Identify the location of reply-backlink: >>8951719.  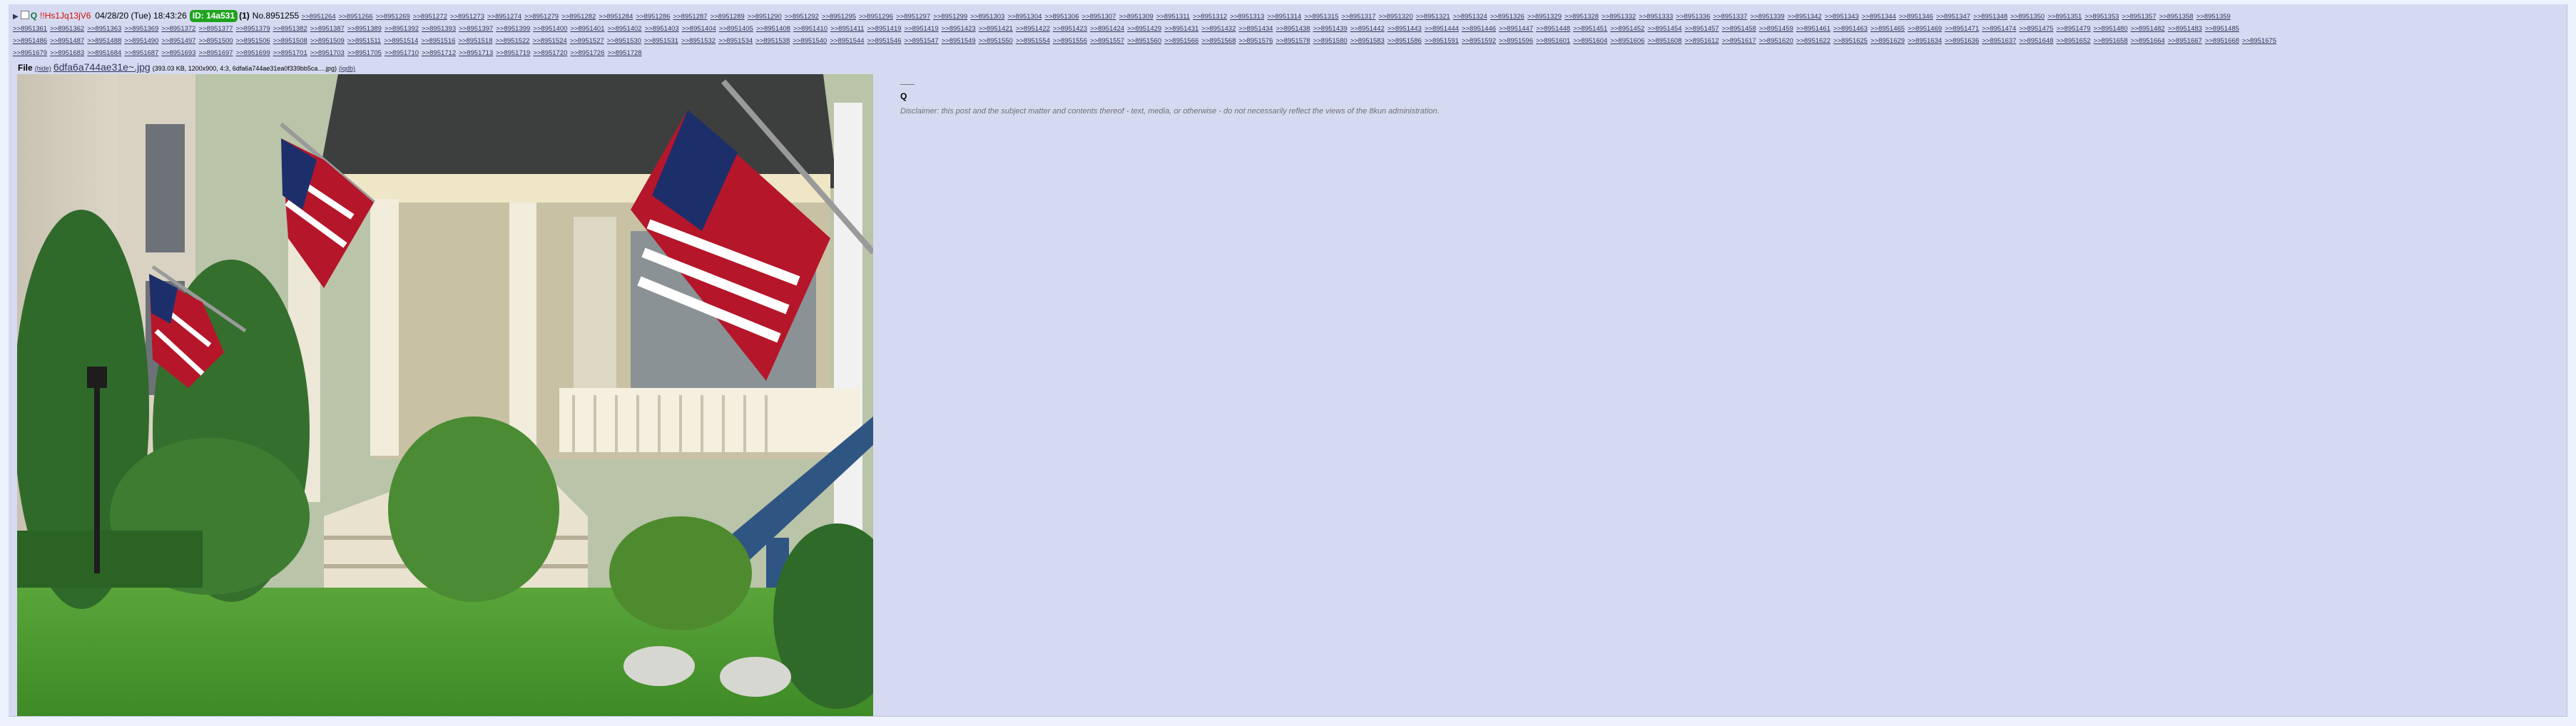
(513, 53).